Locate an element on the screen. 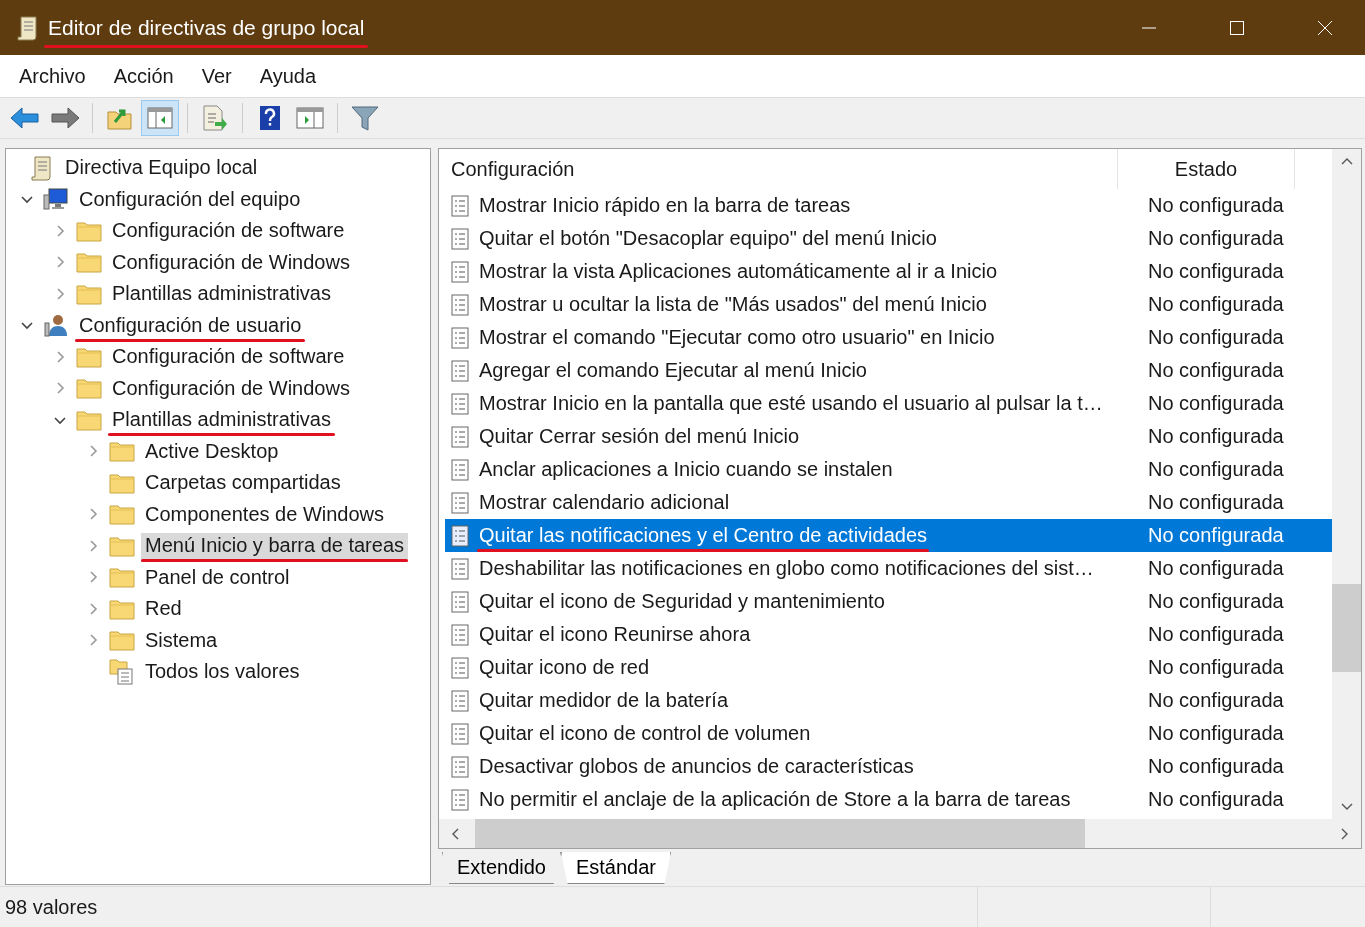 The image size is (1365, 927). list-row: Quitar las notificaciones y el Centro de actividades No configurada is located at coordinates (888, 535).